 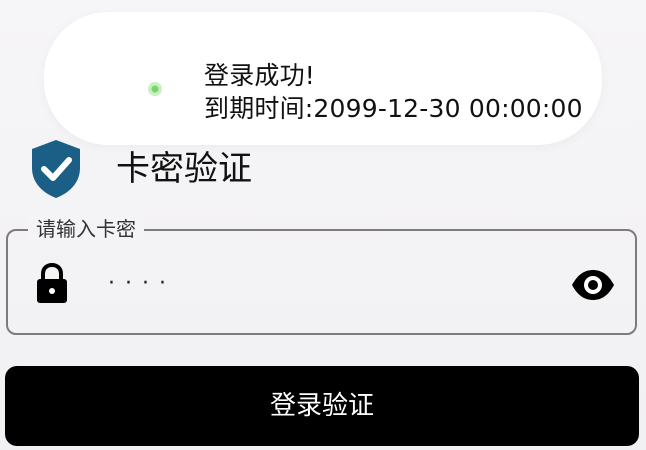 I want to click on page-title: 卡密验证, so click(x=184, y=169).